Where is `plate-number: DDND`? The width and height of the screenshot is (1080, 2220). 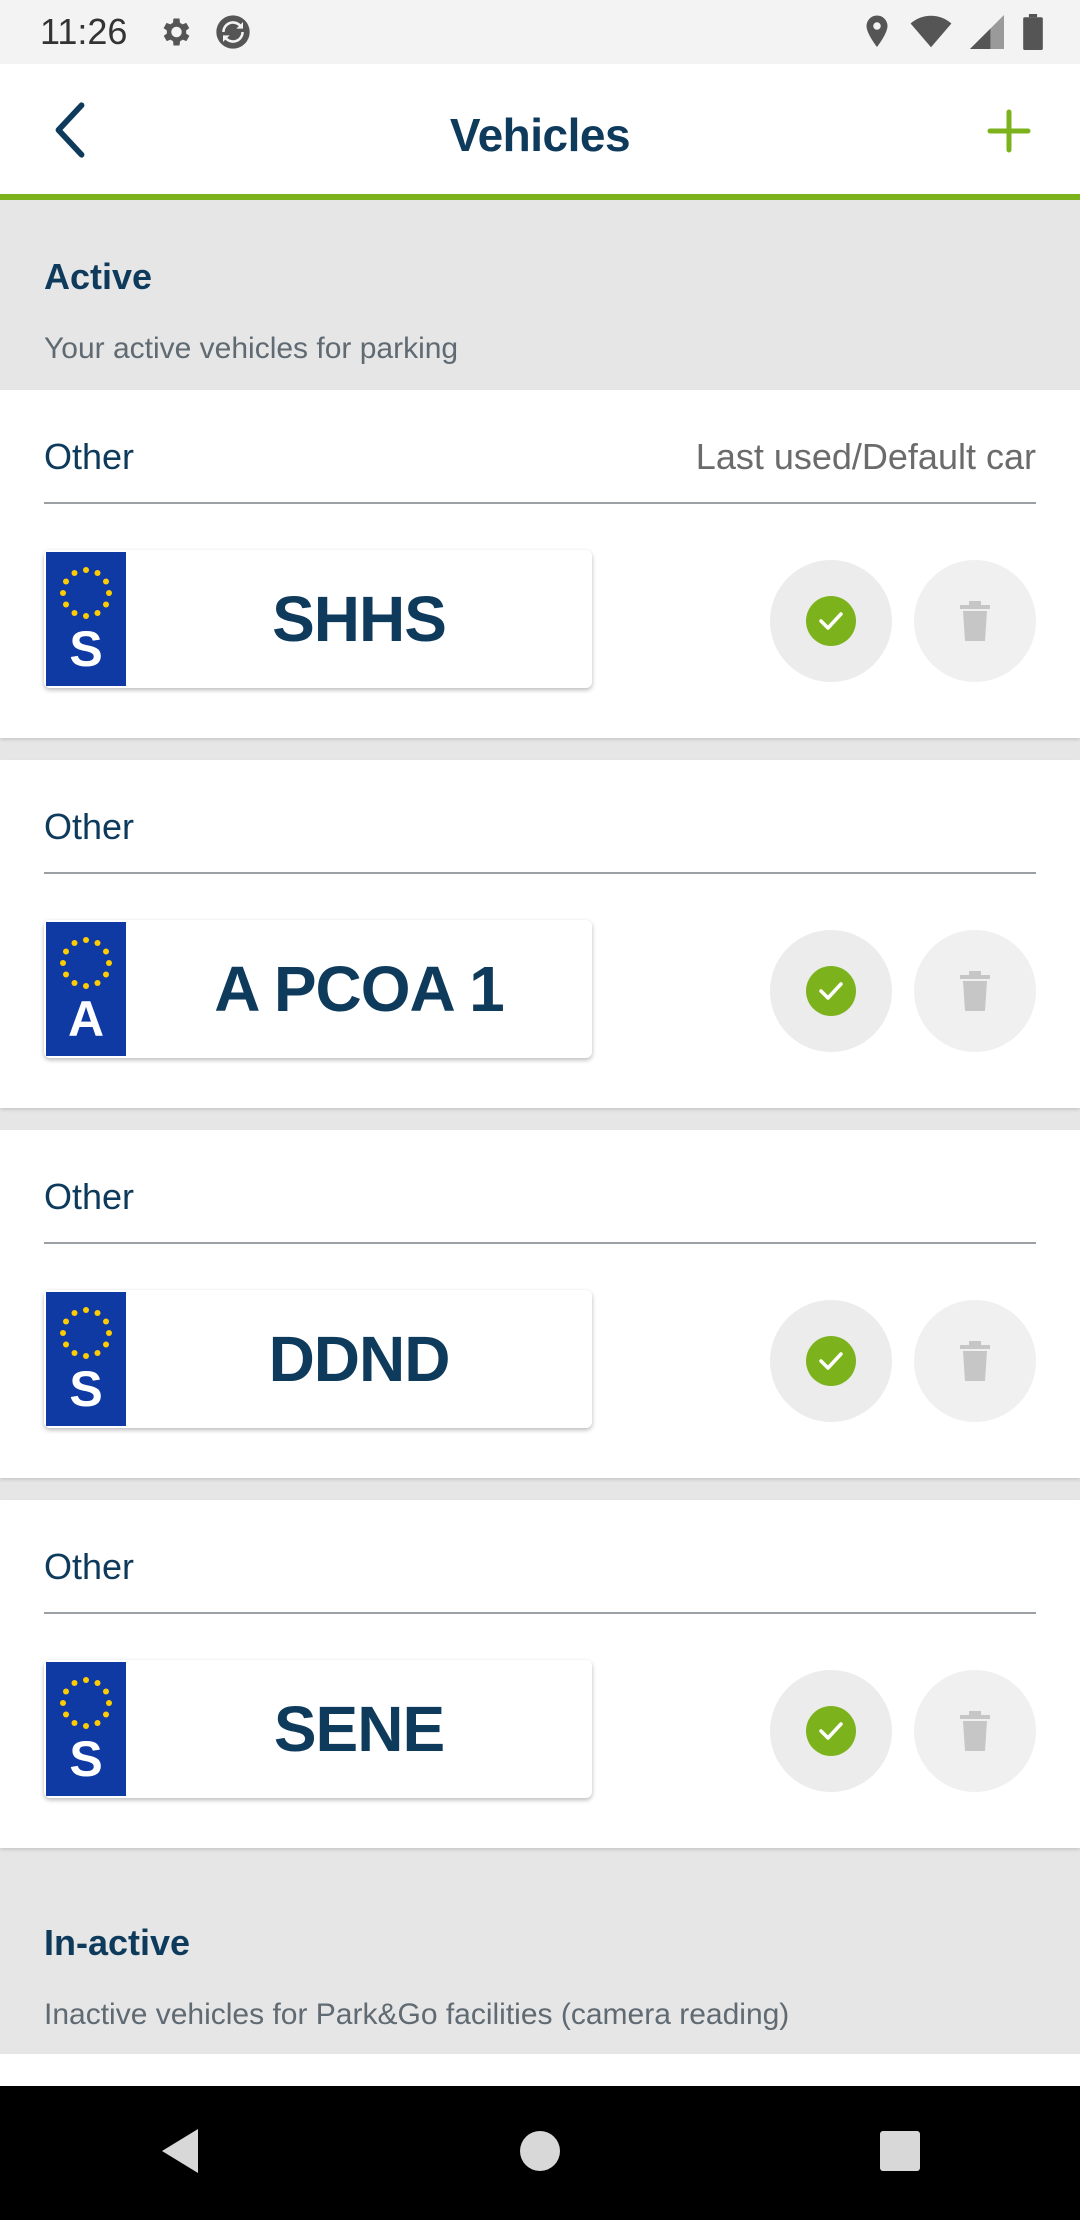
plate-number: DDND is located at coordinates (359, 1359).